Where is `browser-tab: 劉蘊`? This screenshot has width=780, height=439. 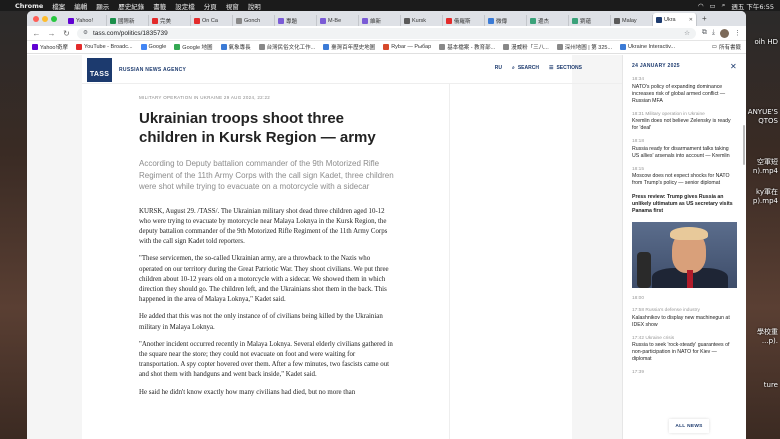 browser-tab: 劉蘊 is located at coordinates (590, 20).